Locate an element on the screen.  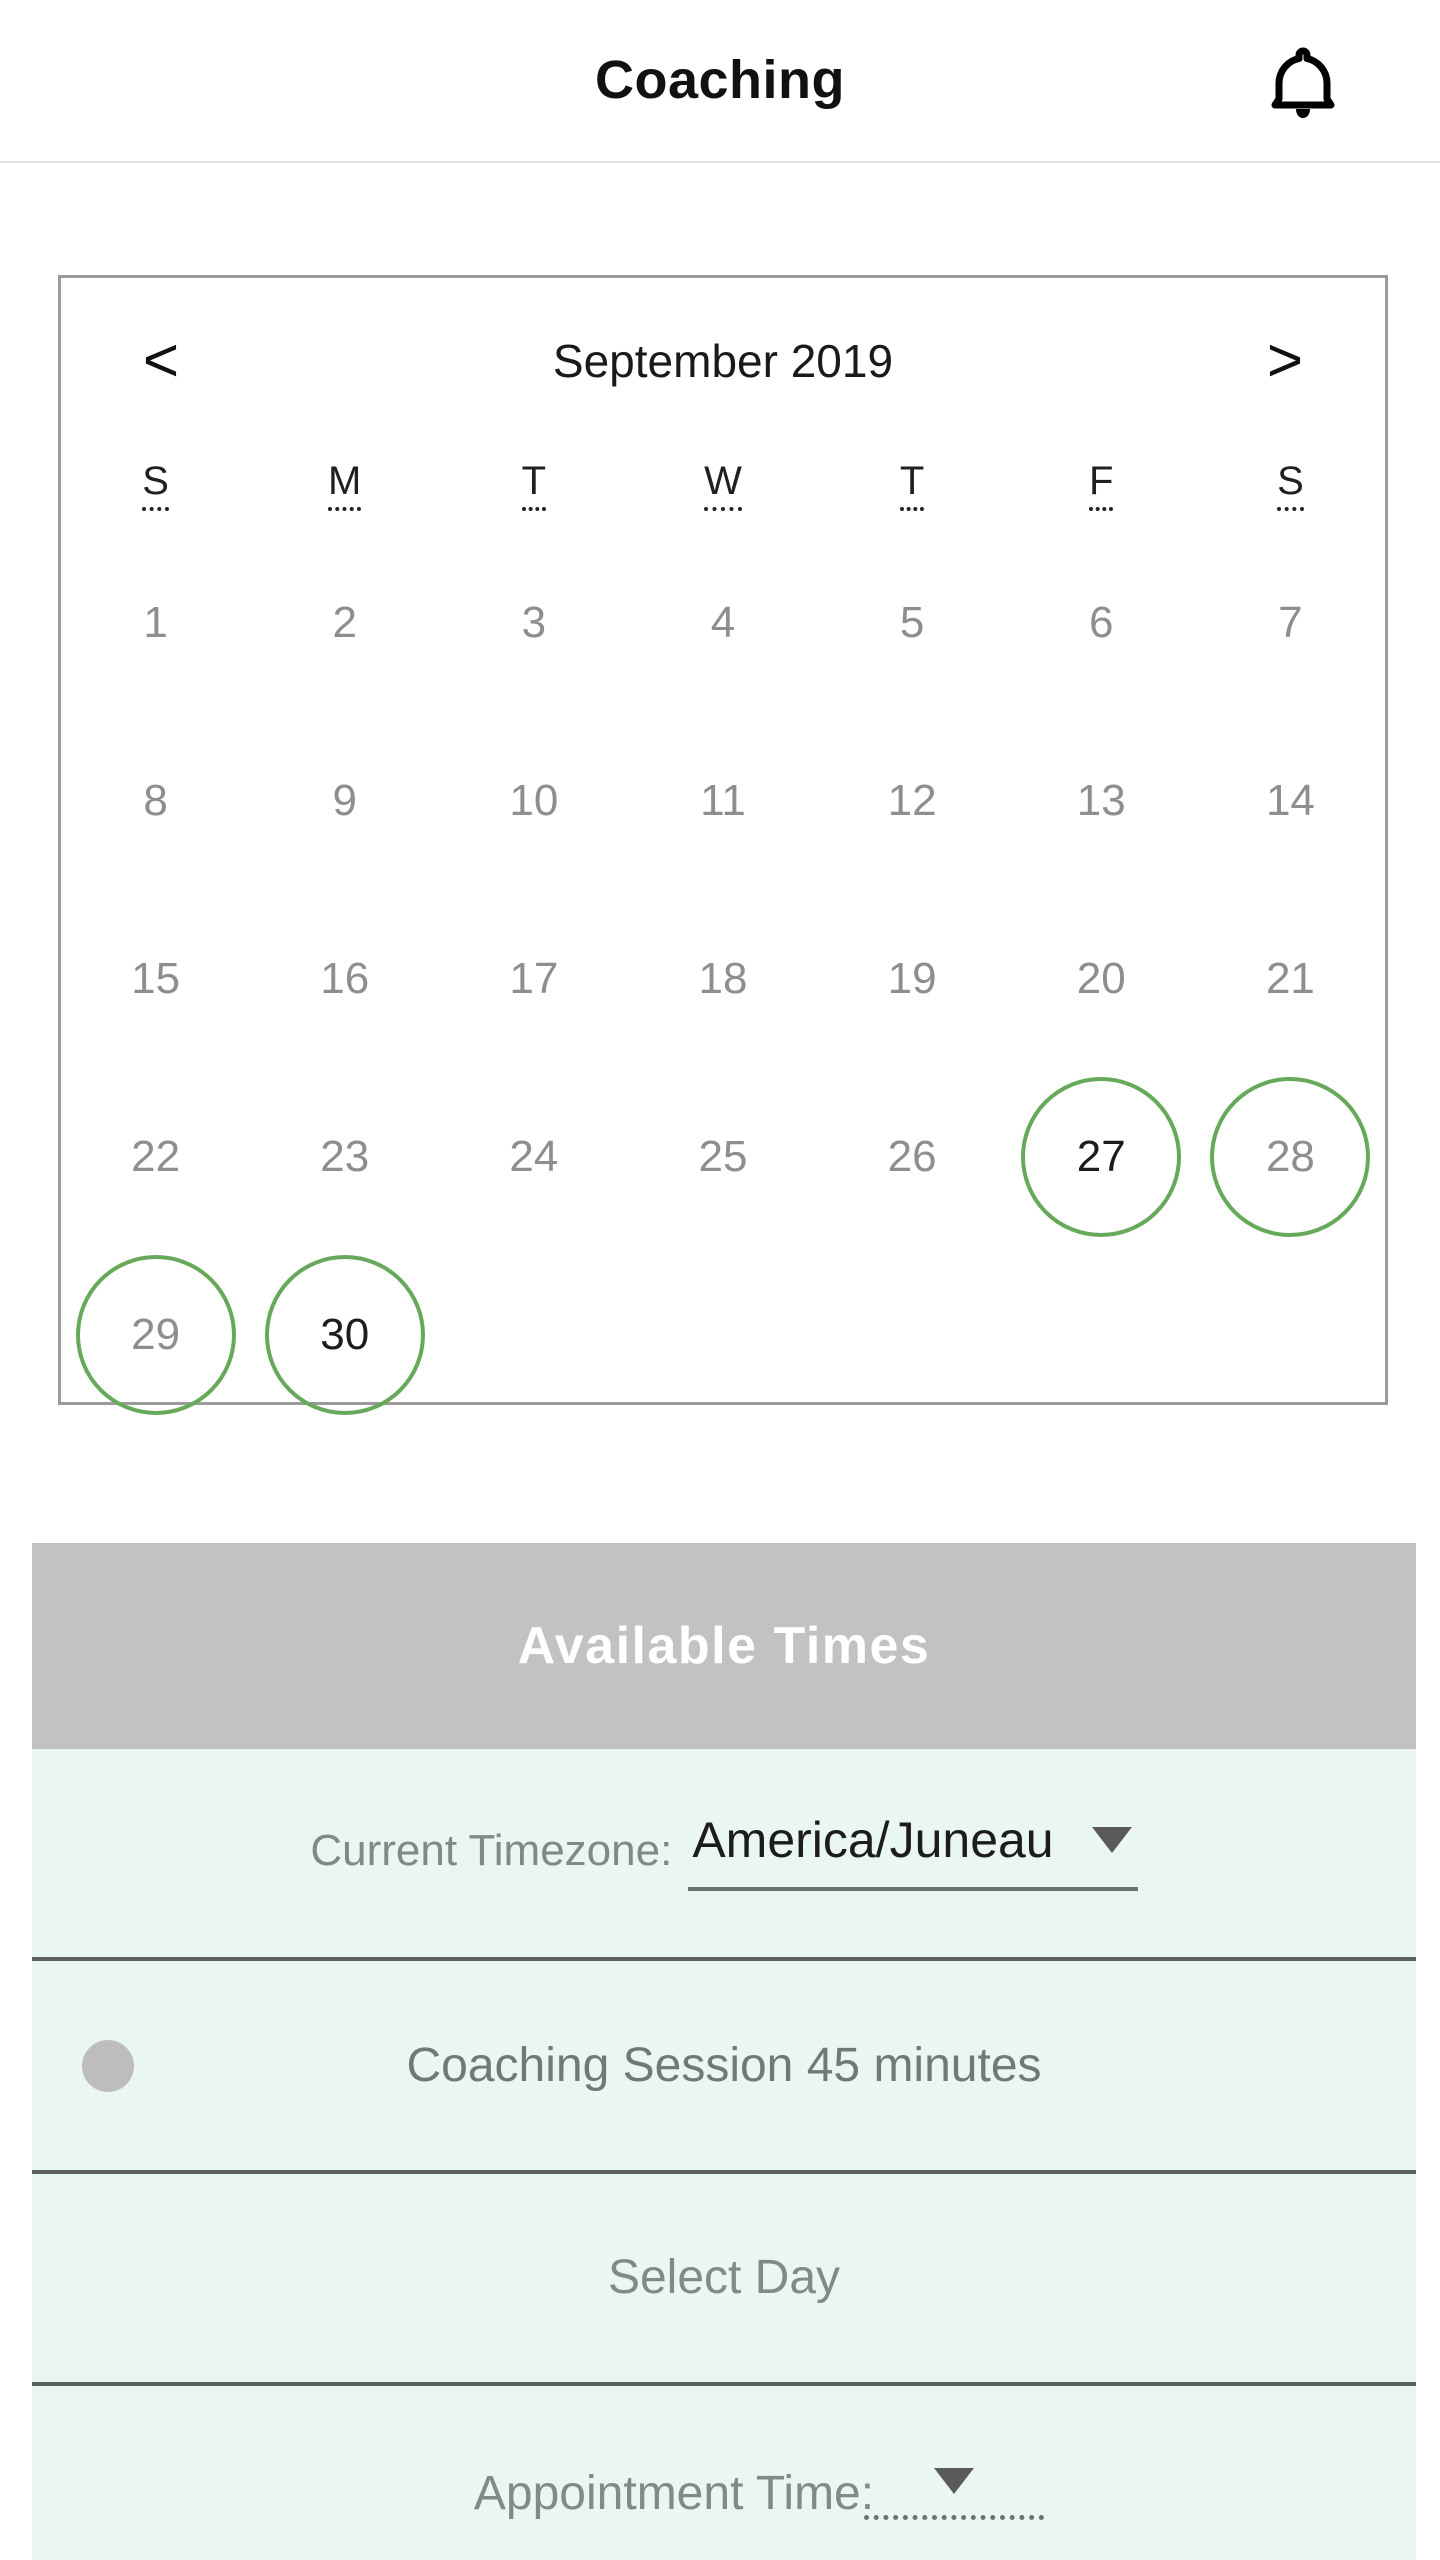
calendar-day-cell: 22 is located at coordinates (155, 1157).